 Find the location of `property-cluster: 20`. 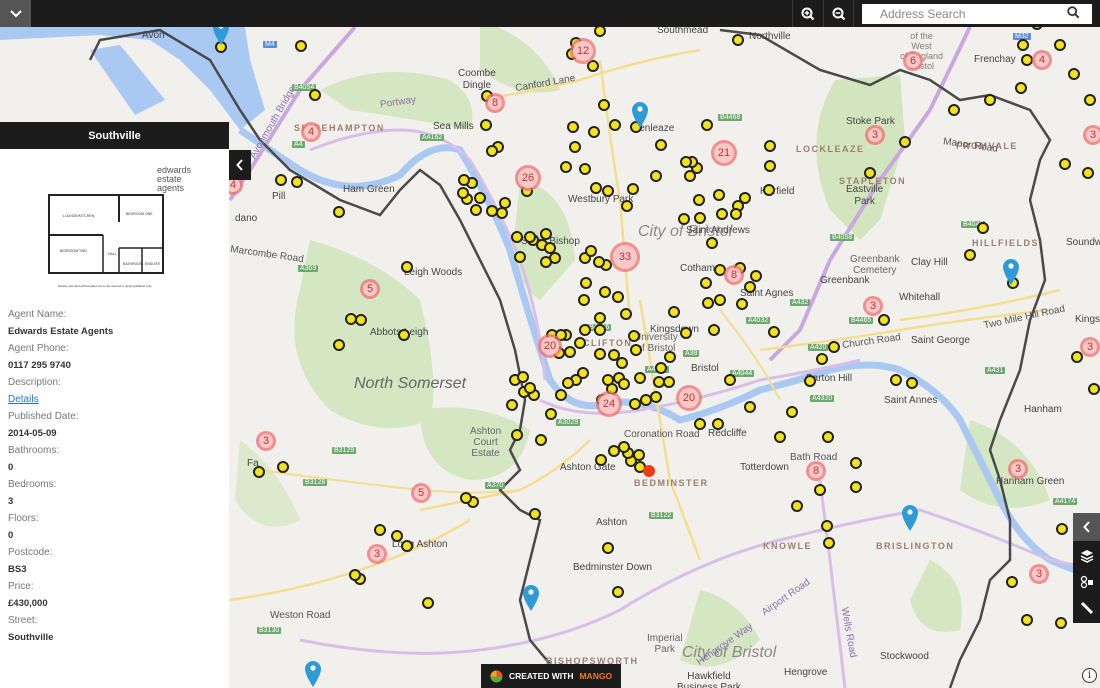

property-cluster: 20 is located at coordinates (689, 398).